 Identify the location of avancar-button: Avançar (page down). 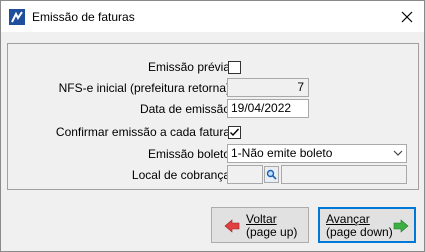
(367, 225).